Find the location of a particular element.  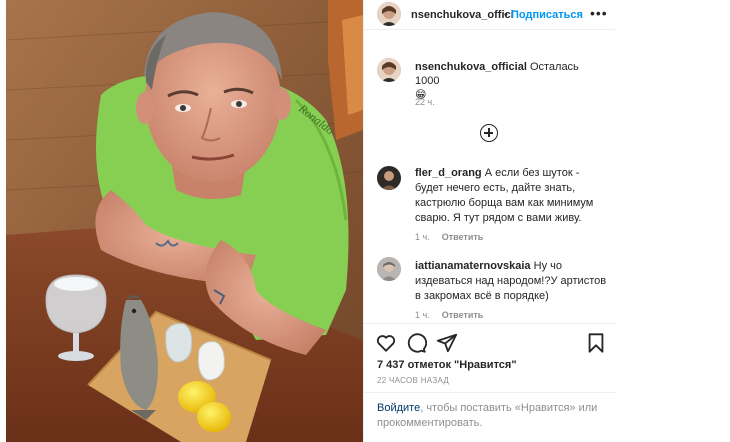

author-username: nsenchukova_offici is located at coordinates (462, 15).